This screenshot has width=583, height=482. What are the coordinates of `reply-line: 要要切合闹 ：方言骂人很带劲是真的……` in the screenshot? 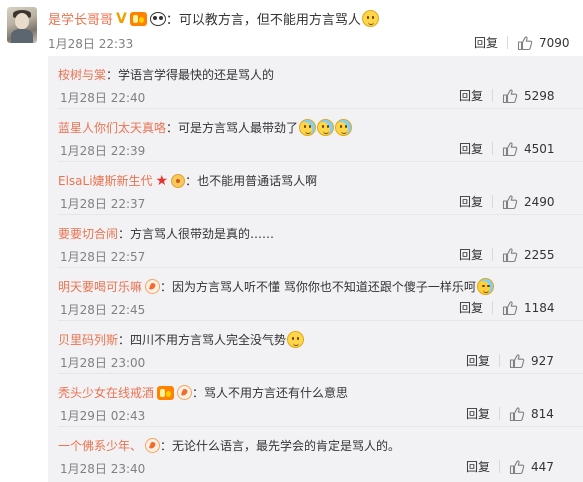 It's located at (166, 233).